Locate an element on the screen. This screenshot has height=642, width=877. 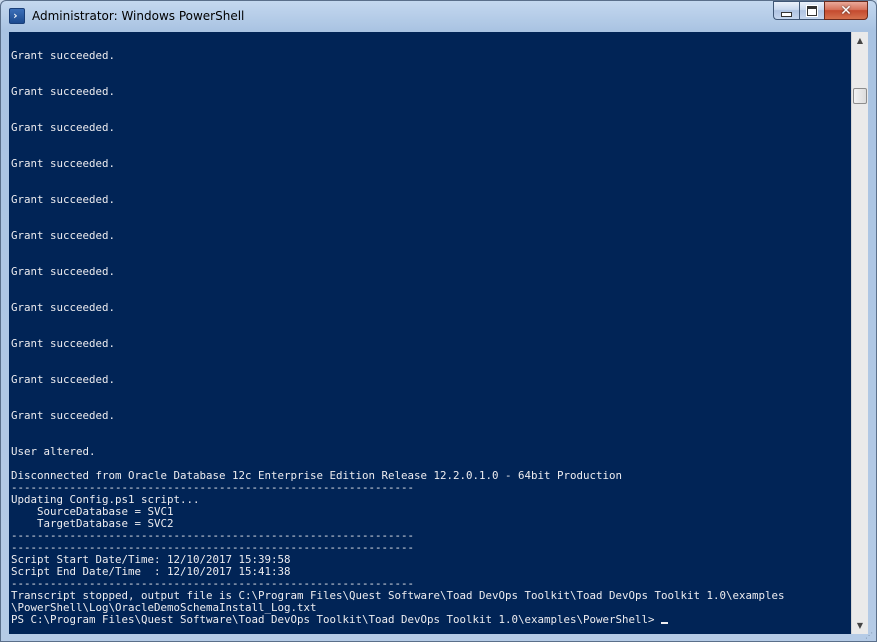
close-button: ✕ is located at coordinates (846, 10).